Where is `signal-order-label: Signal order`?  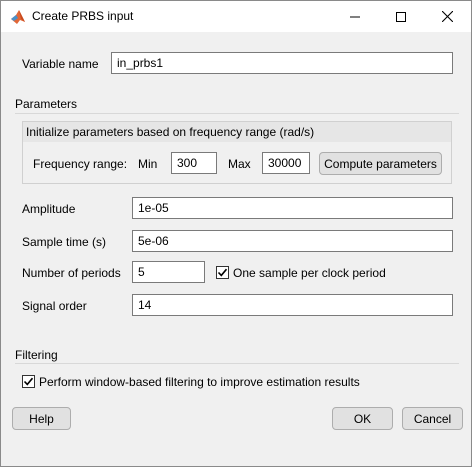 signal-order-label: Signal order is located at coordinates (54, 306).